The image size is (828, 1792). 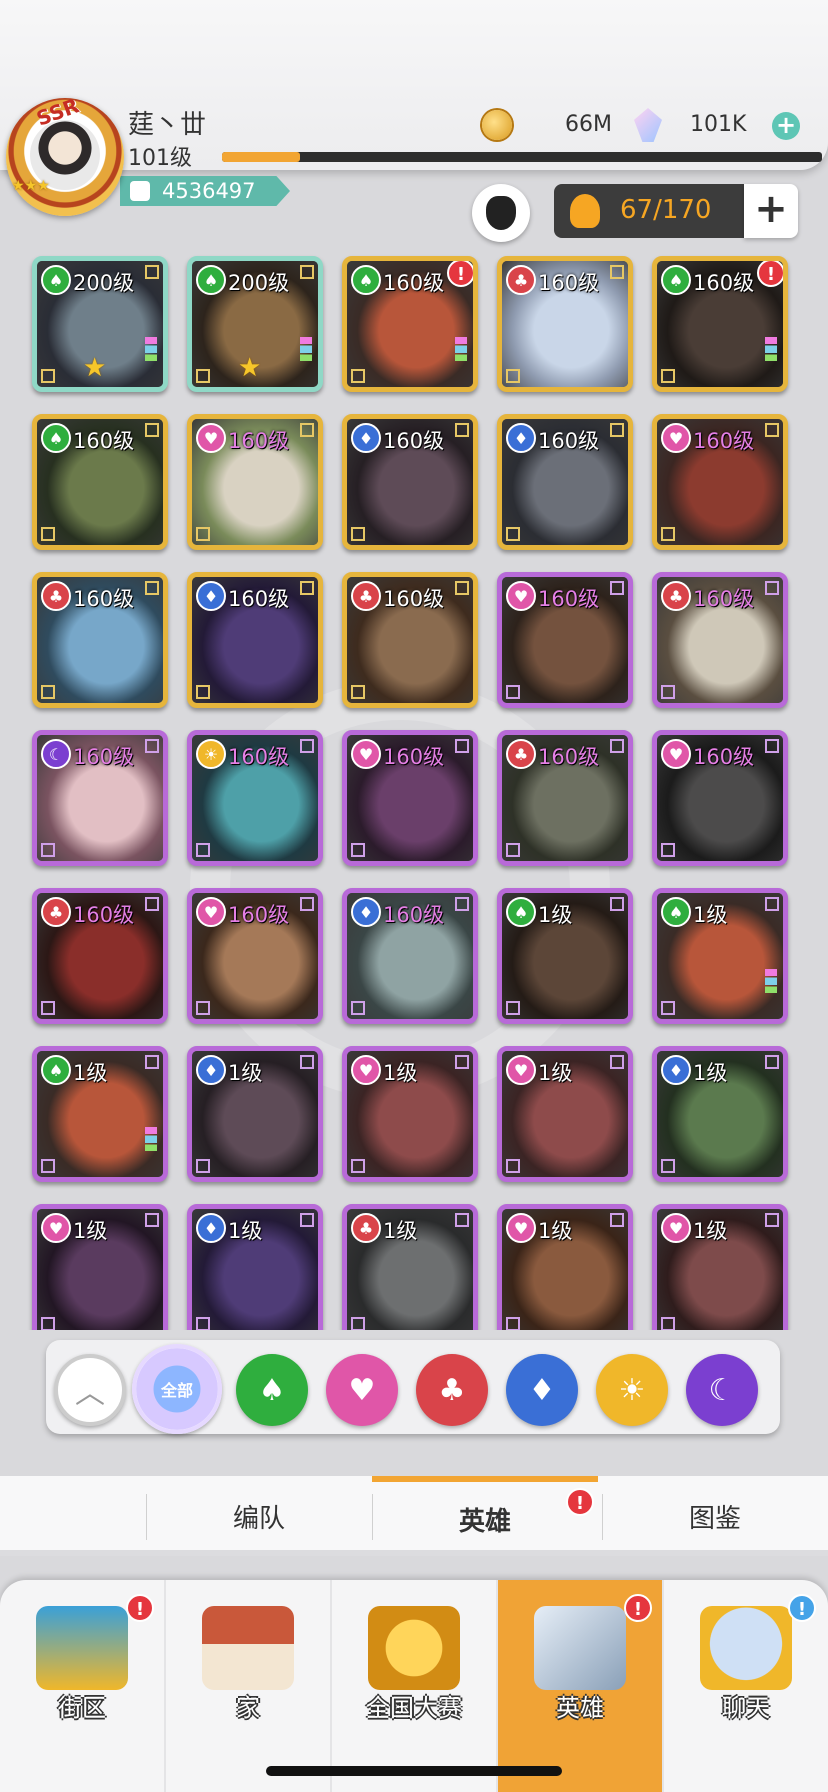 I want to click on filter-red-club-icon: ♣, so click(x=452, y=1390).